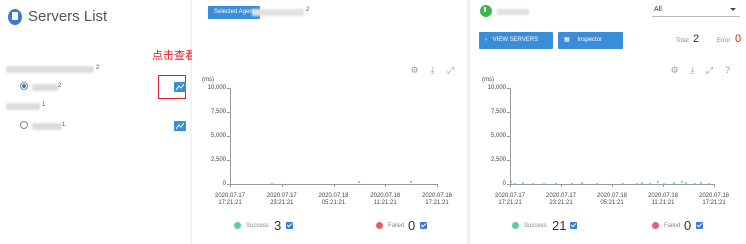  What do you see at coordinates (44, 105) in the screenshot?
I see `agent-group-suffix: 1` at bounding box center [44, 105].